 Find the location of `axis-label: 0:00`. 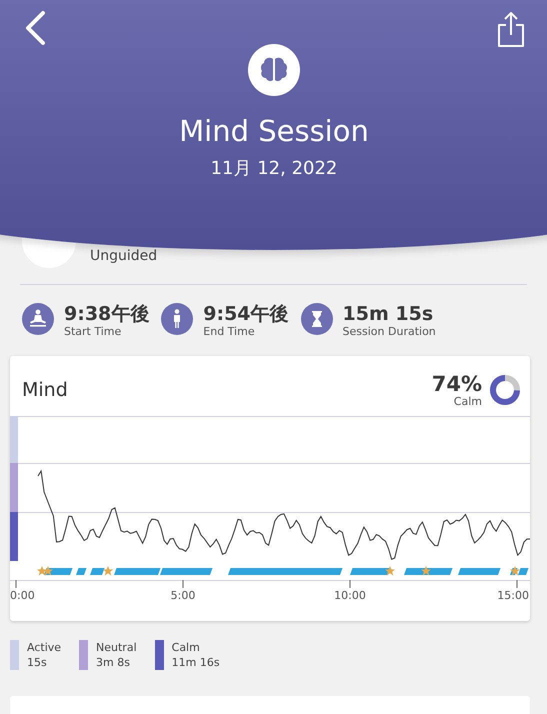

axis-label: 0:00 is located at coordinates (22, 595).